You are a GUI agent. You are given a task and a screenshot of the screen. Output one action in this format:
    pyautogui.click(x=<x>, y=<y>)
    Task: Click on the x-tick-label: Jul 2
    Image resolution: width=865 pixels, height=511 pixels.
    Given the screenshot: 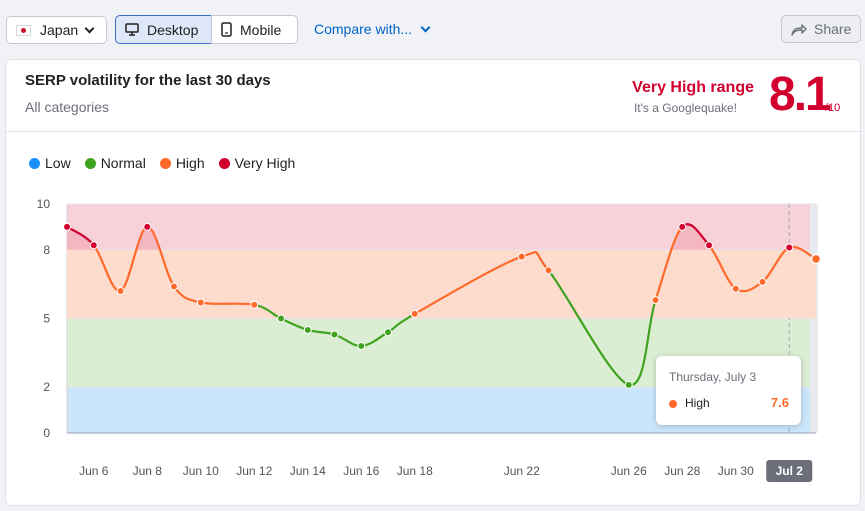 What is the action you would take?
    pyautogui.click(x=790, y=471)
    